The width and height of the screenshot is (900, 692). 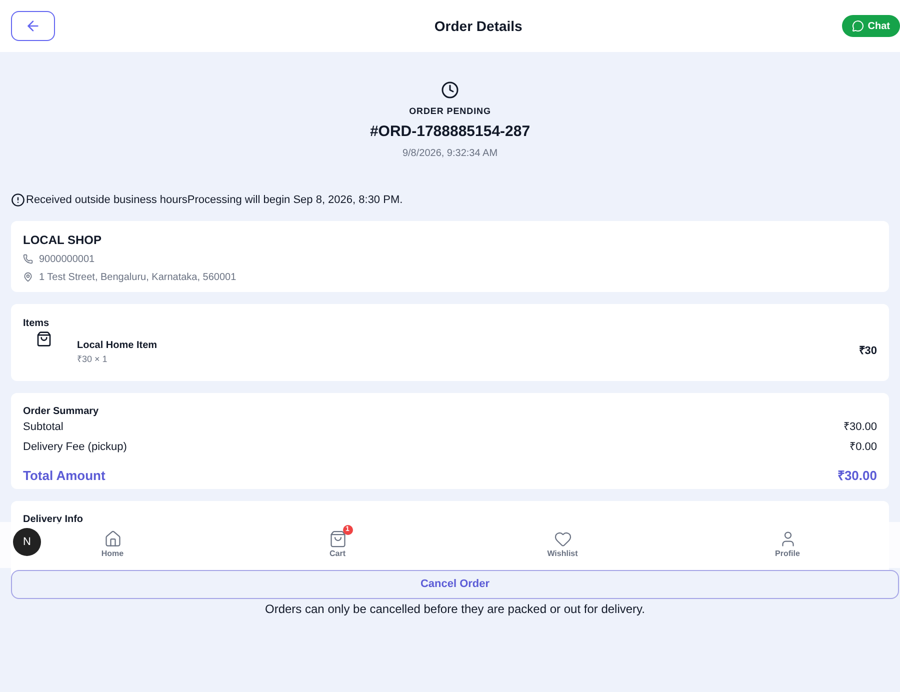 What do you see at coordinates (67, 259) in the screenshot?
I see `shop-phone: 9000000001` at bounding box center [67, 259].